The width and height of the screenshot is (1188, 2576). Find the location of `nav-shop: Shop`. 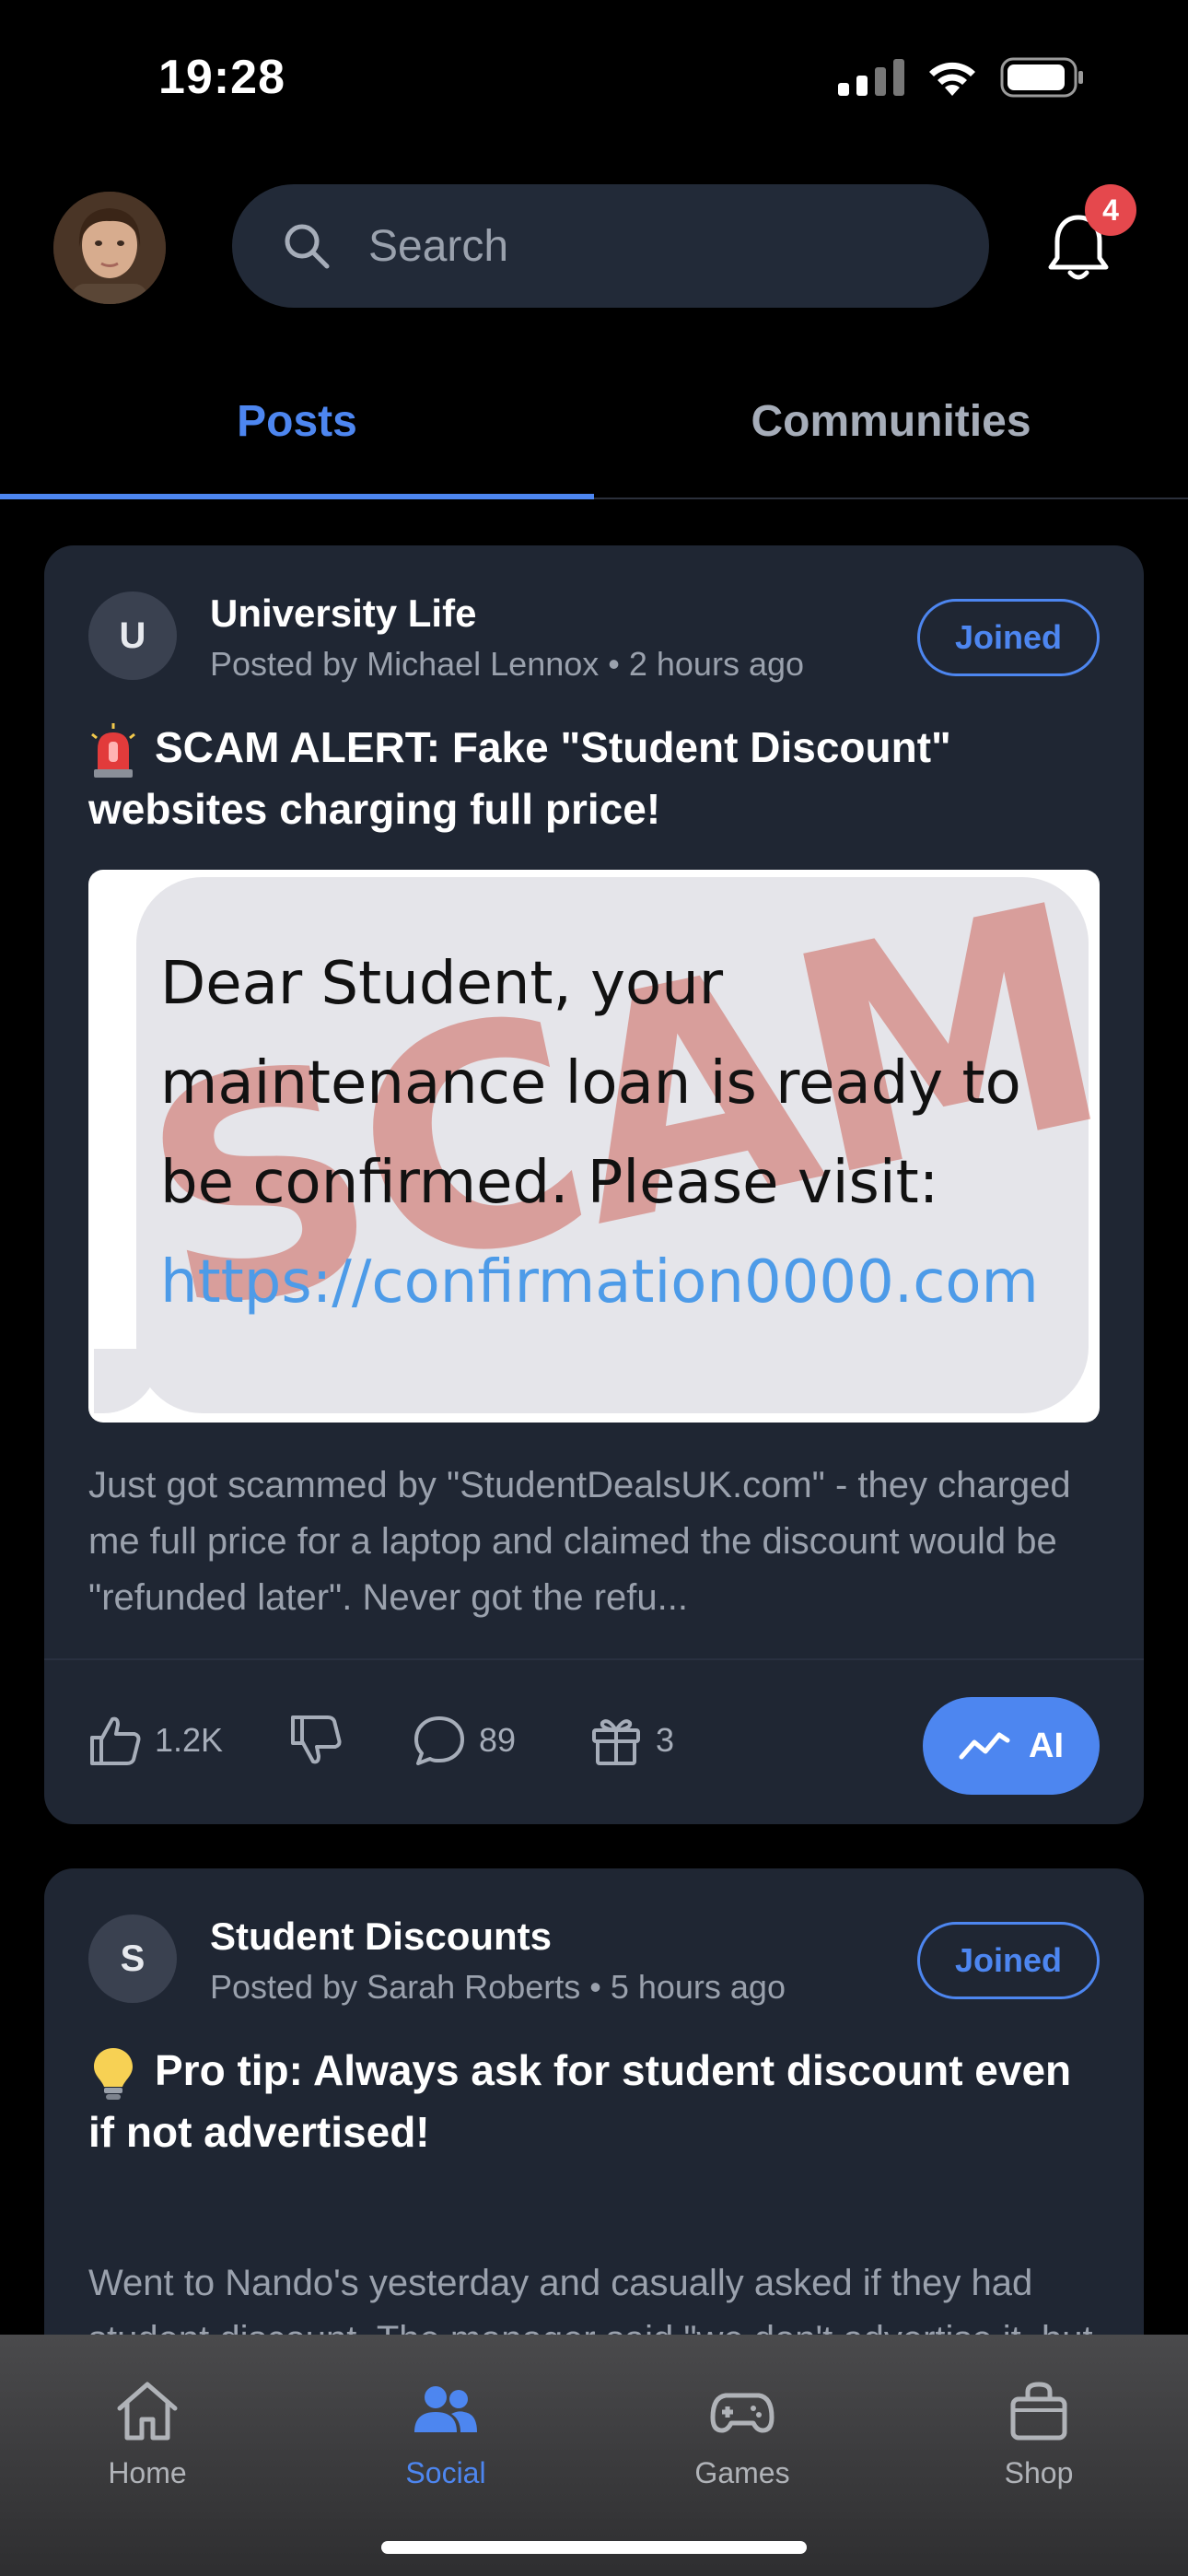

nav-shop: Shop is located at coordinates (1039, 2434).